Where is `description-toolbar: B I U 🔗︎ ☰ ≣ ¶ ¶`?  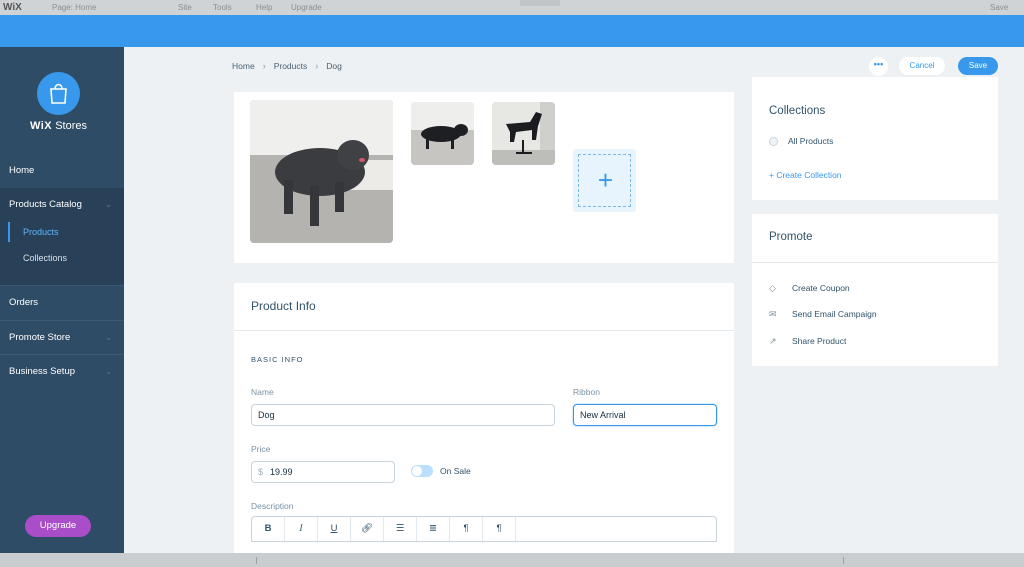 description-toolbar: B I U 🔗︎ ☰ ≣ ¶ ¶ is located at coordinates (484, 529).